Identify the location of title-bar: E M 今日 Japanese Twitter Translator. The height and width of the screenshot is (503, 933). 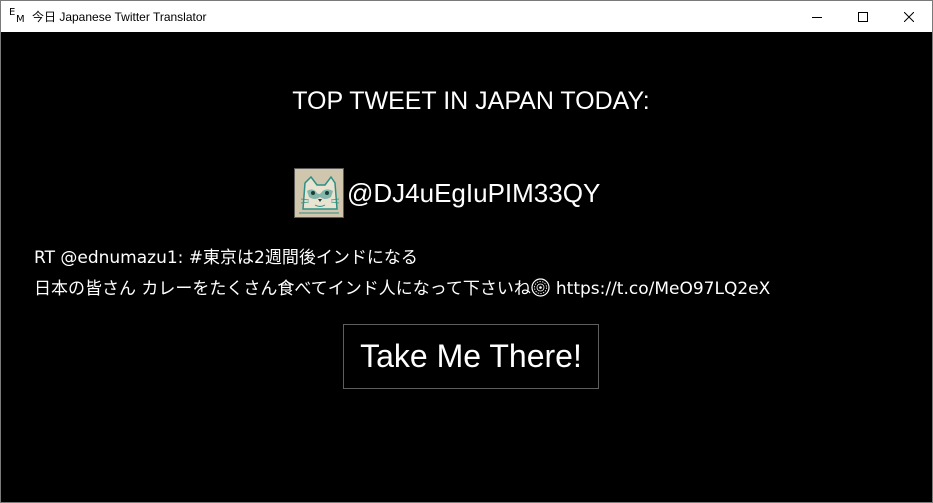
(466, 16).